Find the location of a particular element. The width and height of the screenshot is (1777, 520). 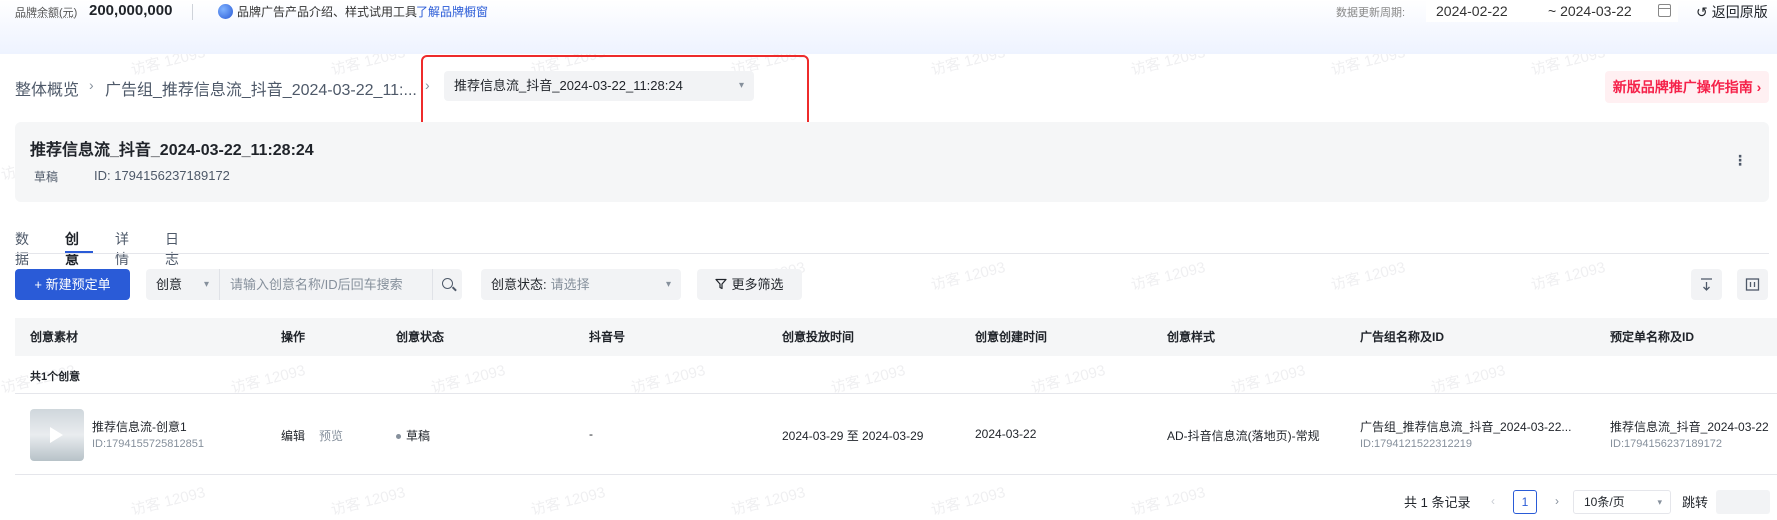

date-start-input: 2024-02-22 is located at coordinates (1482, 11).